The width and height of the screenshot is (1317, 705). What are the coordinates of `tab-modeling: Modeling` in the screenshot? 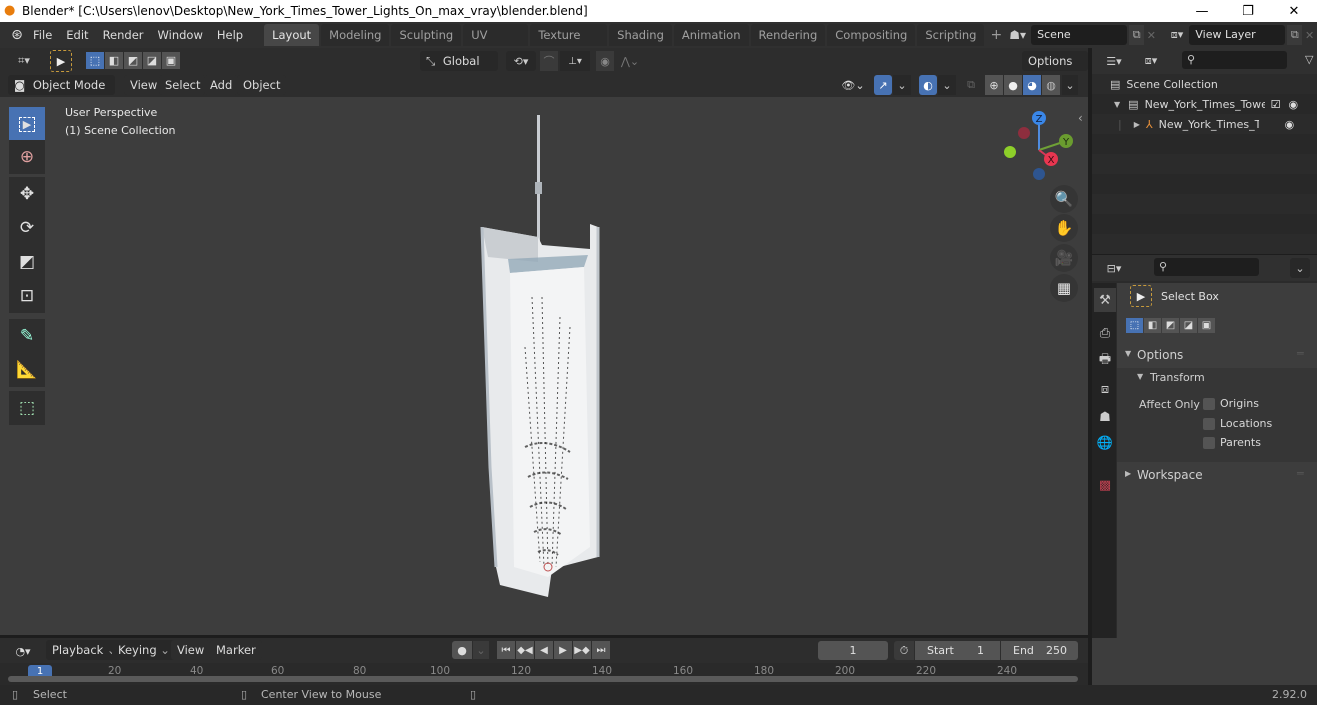 It's located at (355, 35).